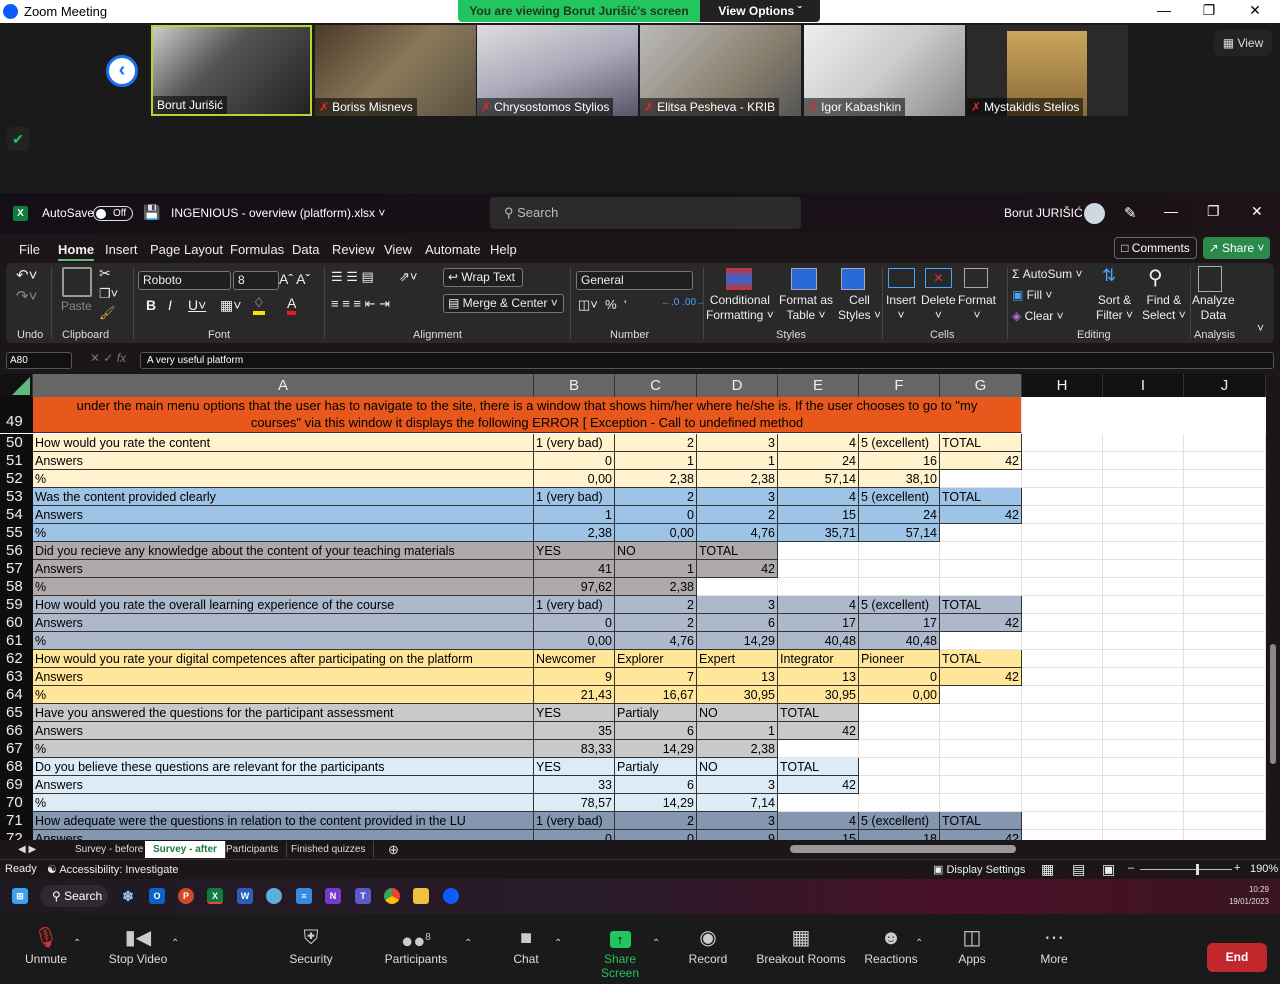  I want to click on sort-filter-button: Sort & Filter ˅, so click(1114, 308).